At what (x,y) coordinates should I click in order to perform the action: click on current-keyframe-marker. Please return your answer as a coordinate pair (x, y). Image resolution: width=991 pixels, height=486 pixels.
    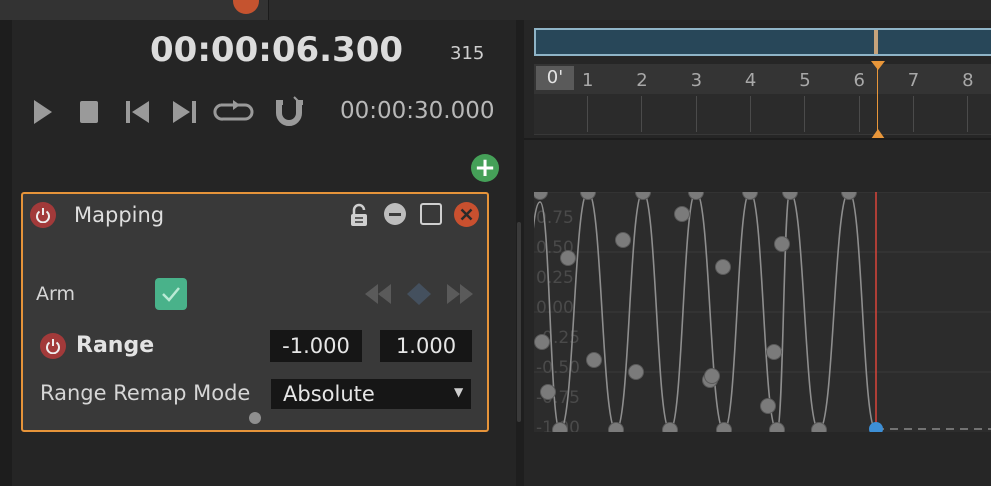
    Looking at the image, I should click on (876, 427).